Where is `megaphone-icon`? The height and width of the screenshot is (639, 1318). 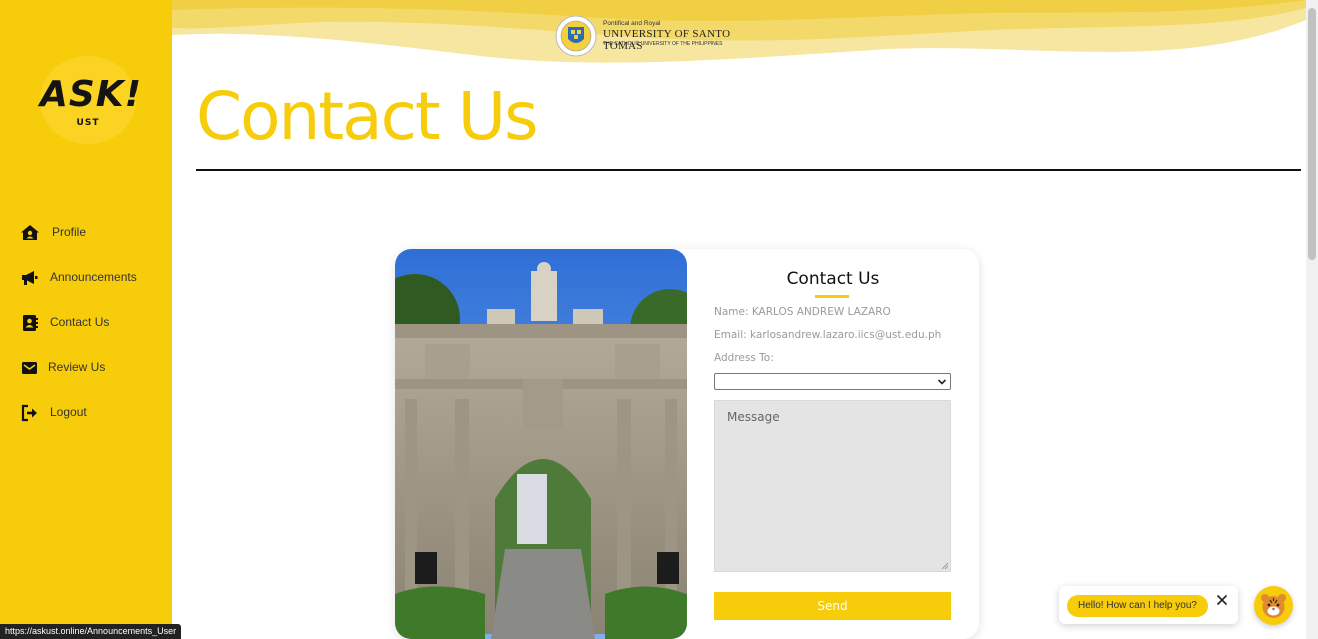 megaphone-icon is located at coordinates (30, 278).